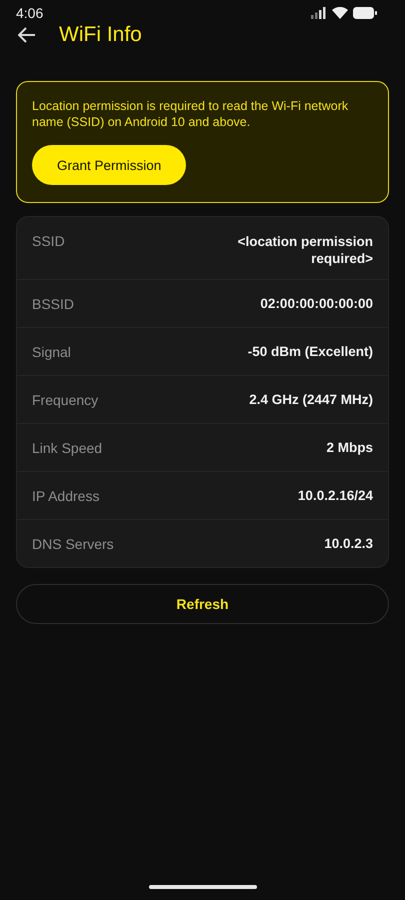  I want to click on info-label: BSSID, so click(53, 304).